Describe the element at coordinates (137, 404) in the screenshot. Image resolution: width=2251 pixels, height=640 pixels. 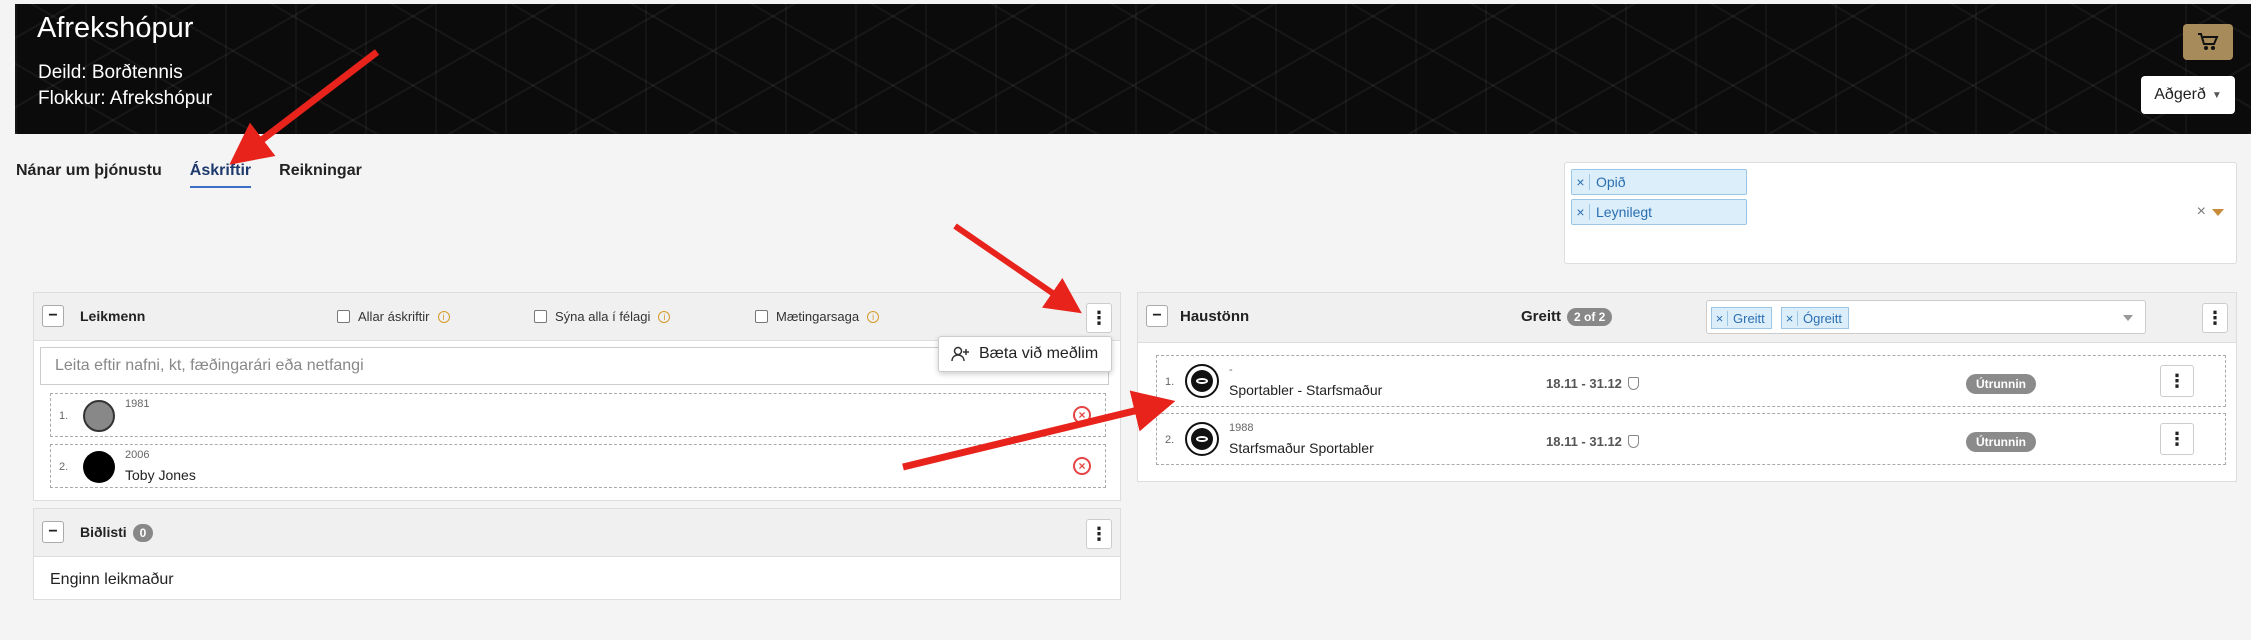
I see `birth-year: 1981` at that location.